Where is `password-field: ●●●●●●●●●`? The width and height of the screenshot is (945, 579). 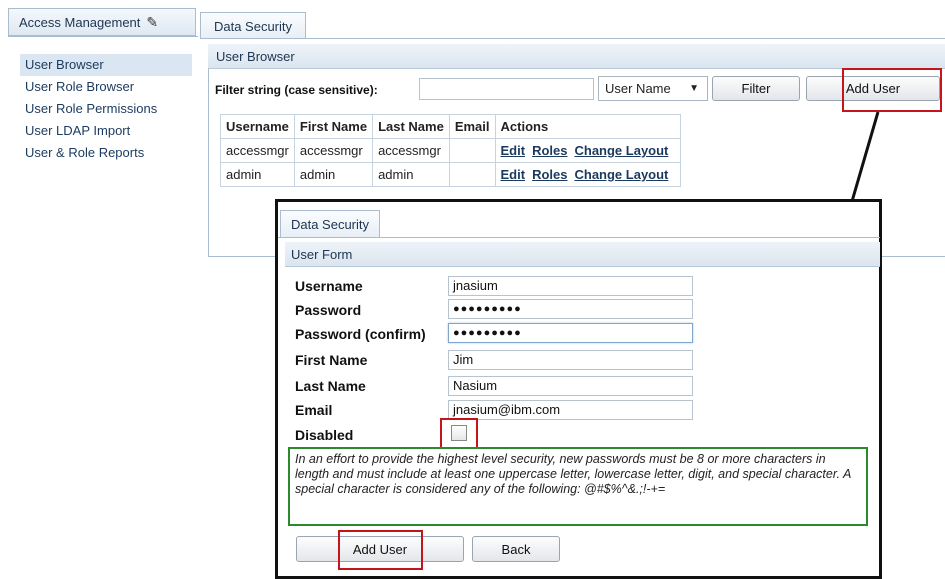
password-field: ●●●●●●●●● is located at coordinates (570, 309).